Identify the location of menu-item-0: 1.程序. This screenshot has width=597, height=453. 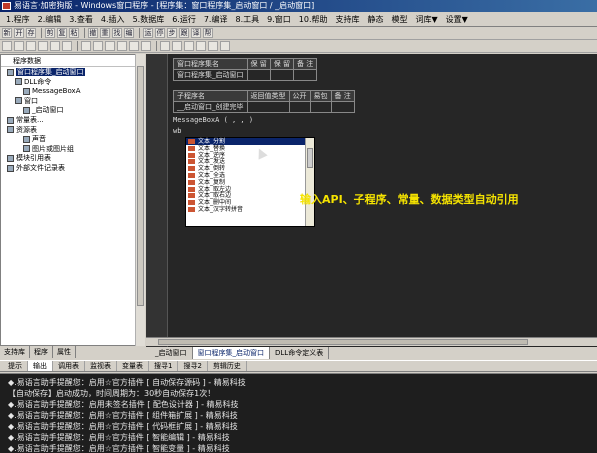
(18, 19).